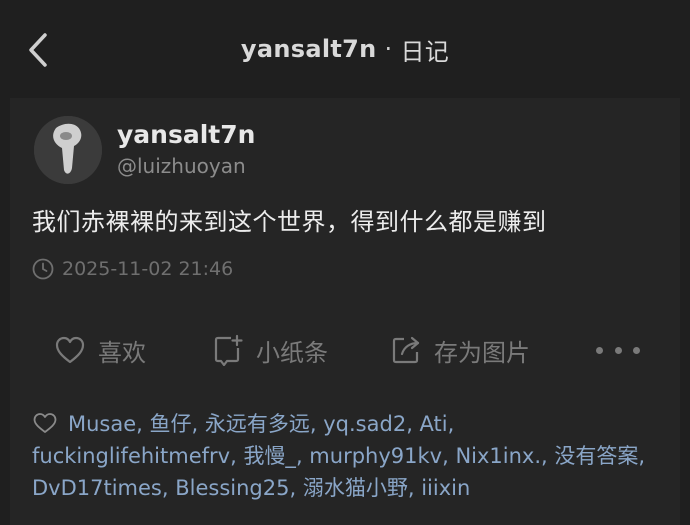 The height and width of the screenshot is (525, 690). I want to click on author-handle: @luizhuoyan, so click(181, 166).